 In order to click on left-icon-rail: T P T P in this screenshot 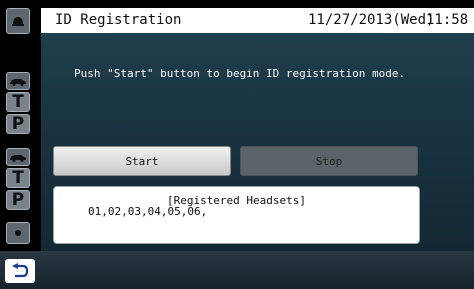, I will do `click(18, 125)`.